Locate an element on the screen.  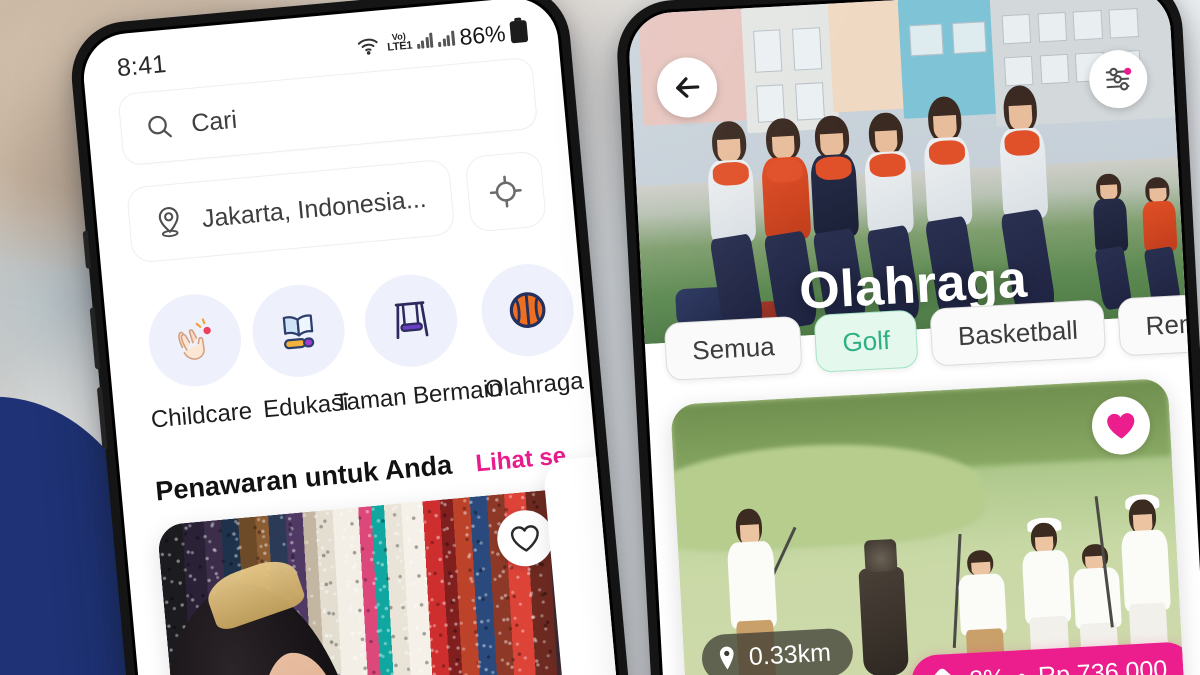
volte-bottom: LTE1 is located at coordinates (399, 46).